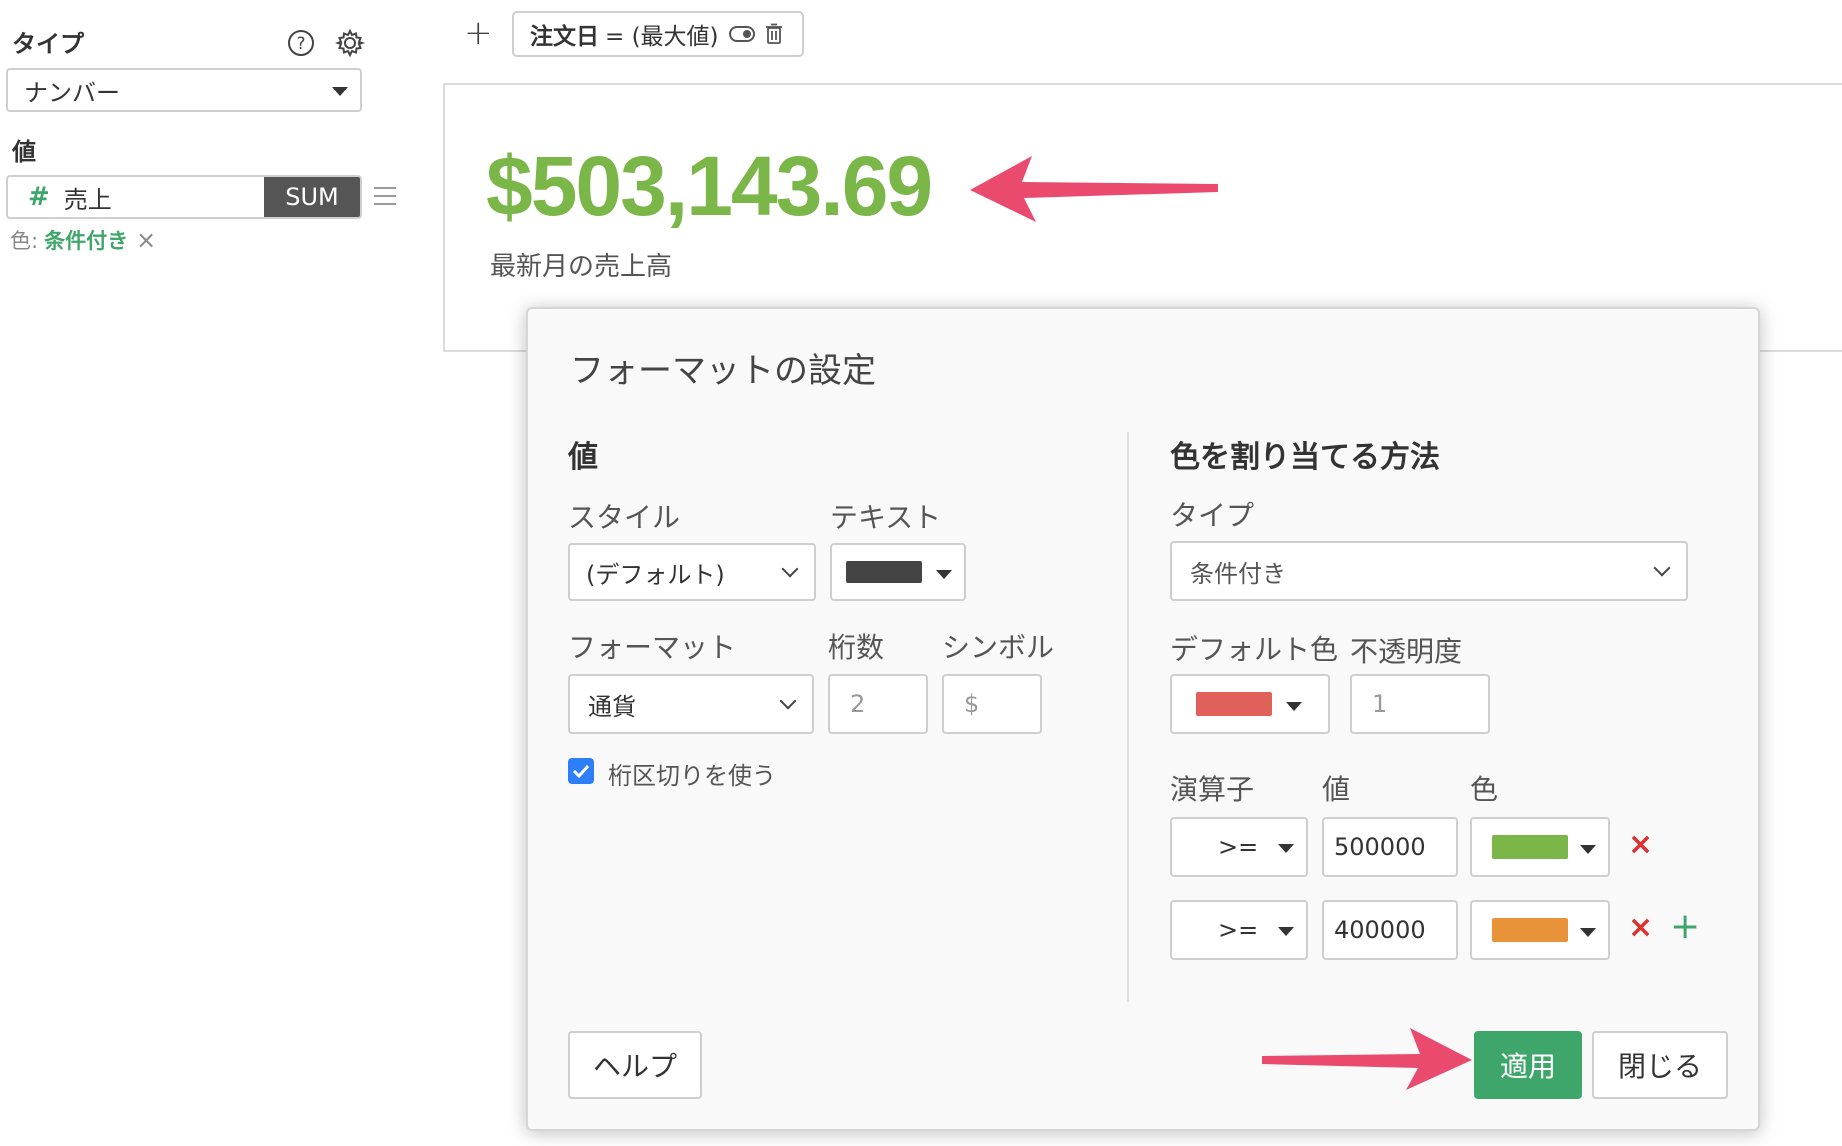 This screenshot has width=1842, height=1146. I want to click on opacity-placeholder: 1, so click(1380, 704).